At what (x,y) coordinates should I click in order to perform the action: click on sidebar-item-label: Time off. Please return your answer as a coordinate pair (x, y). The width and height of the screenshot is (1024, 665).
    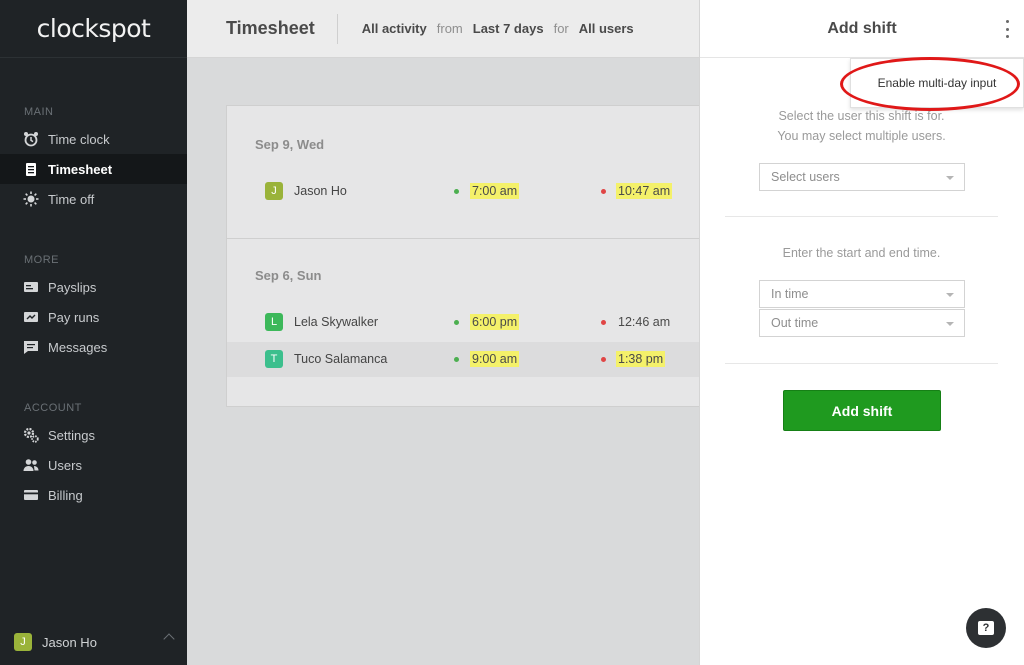
    Looking at the image, I should click on (71, 199).